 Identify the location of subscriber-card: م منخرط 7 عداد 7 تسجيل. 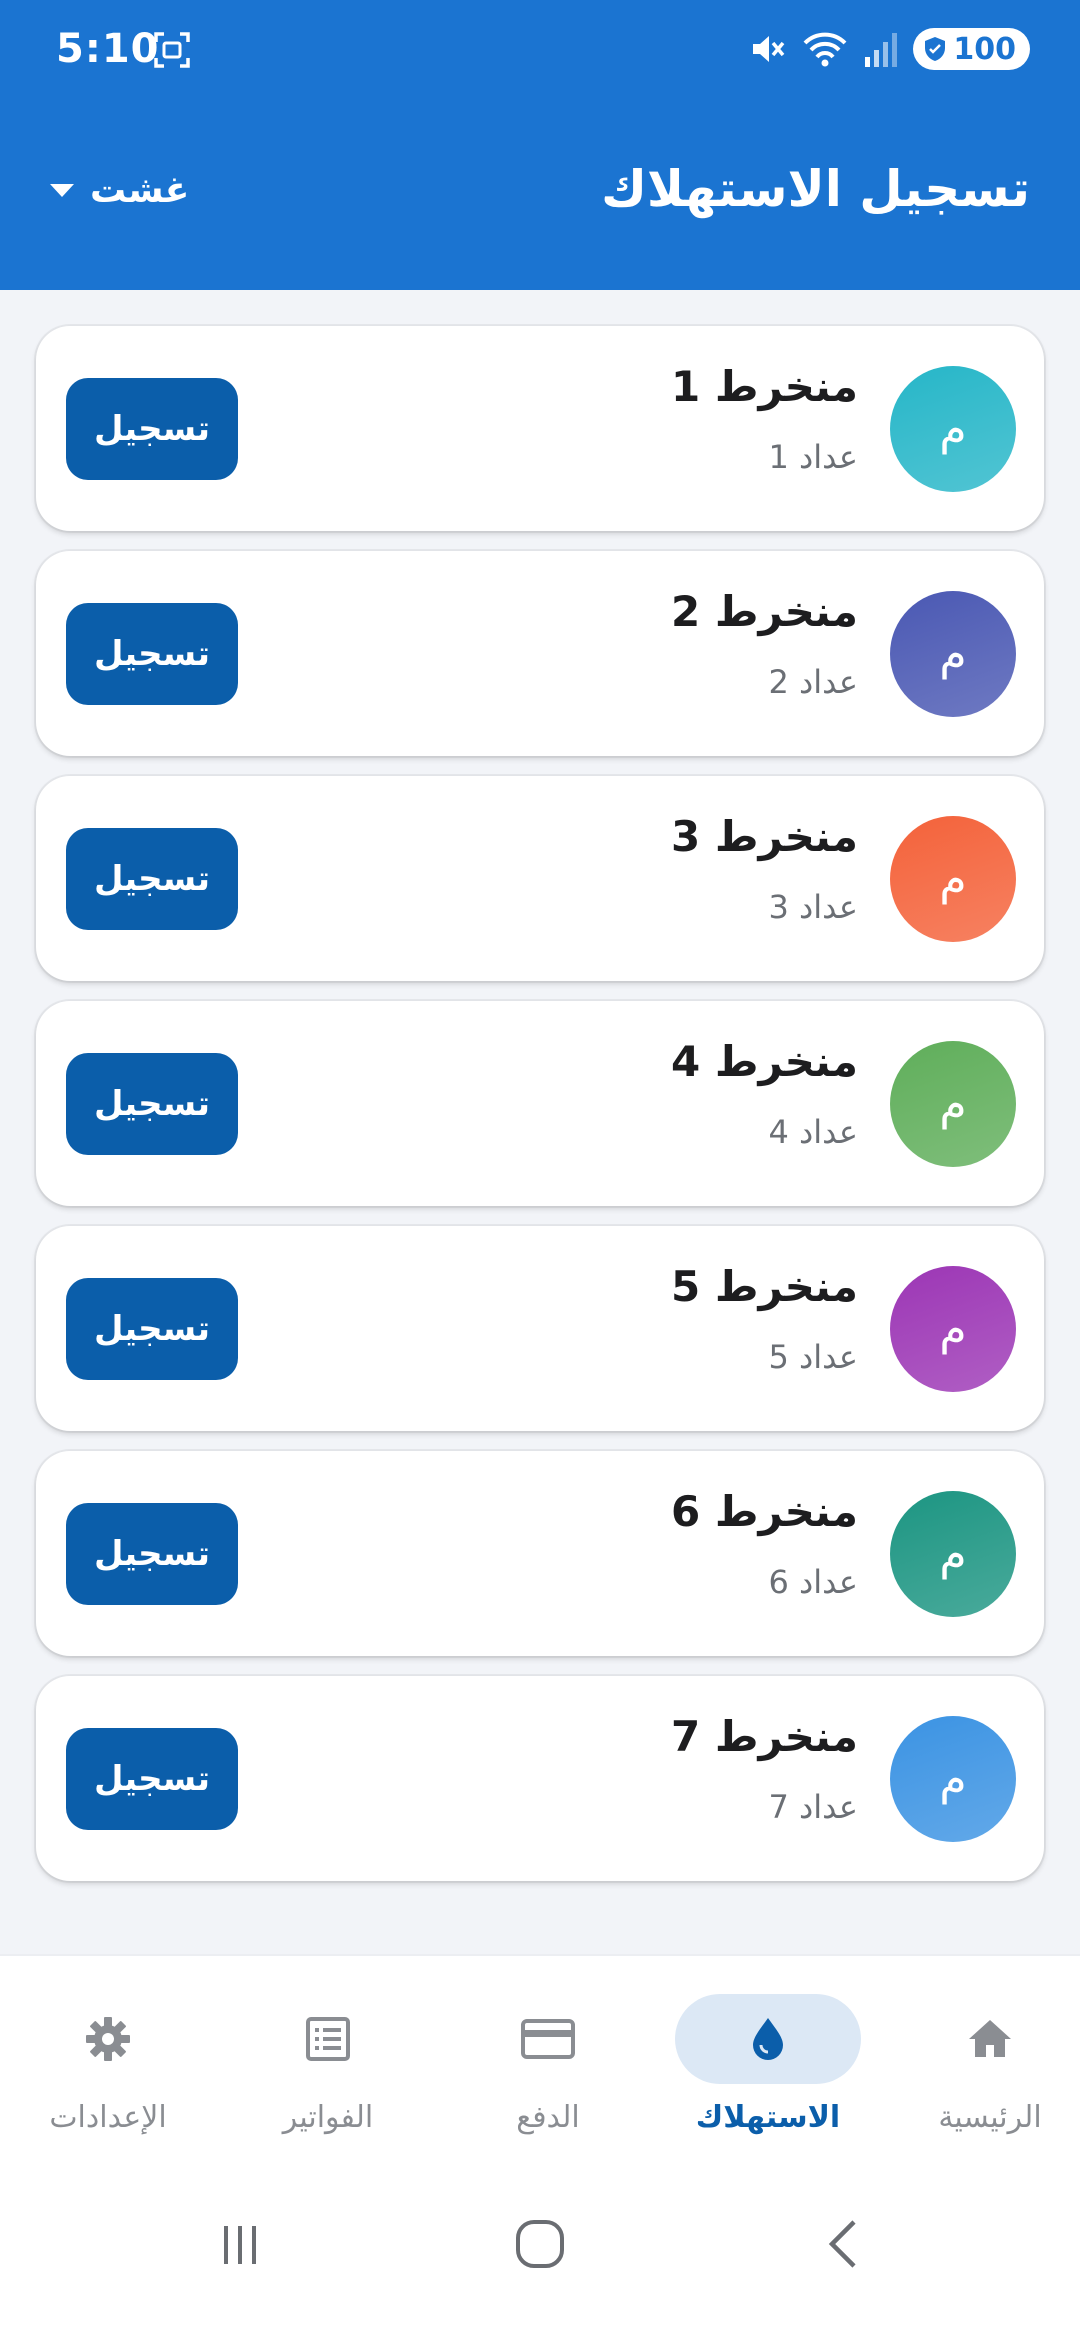
(540, 1778).